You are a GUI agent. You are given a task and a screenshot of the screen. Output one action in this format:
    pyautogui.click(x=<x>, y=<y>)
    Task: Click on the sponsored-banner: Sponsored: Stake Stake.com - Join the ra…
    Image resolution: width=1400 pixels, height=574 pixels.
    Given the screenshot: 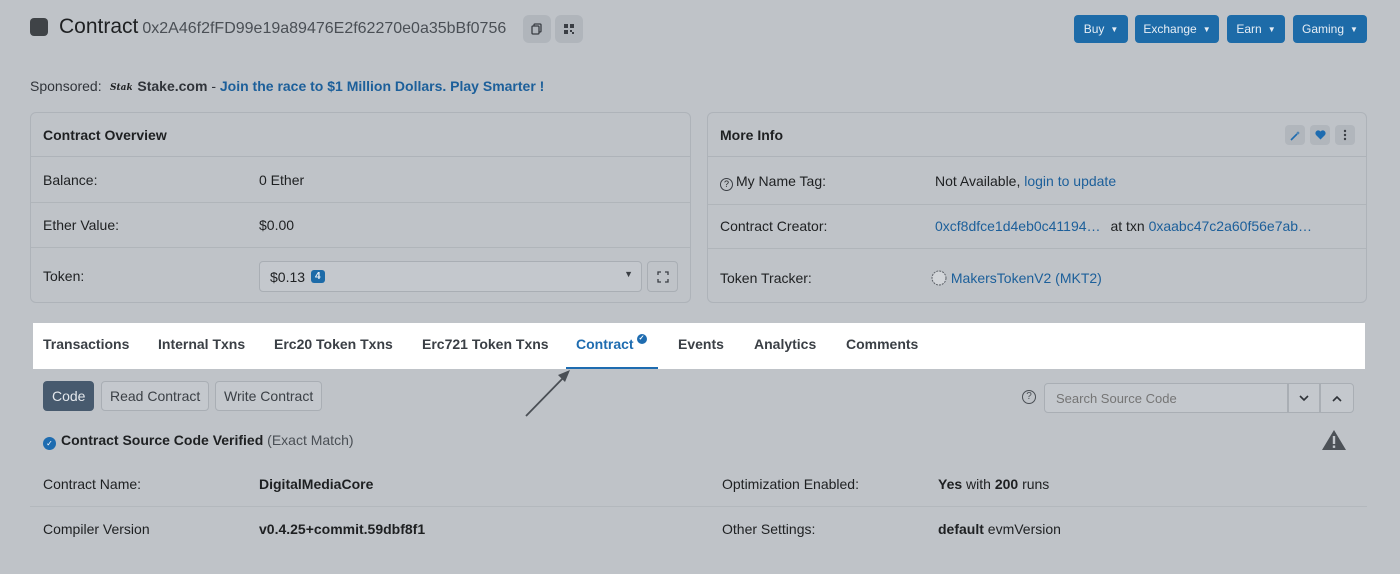 What is the action you would take?
    pyautogui.click(x=287, y=86)
    